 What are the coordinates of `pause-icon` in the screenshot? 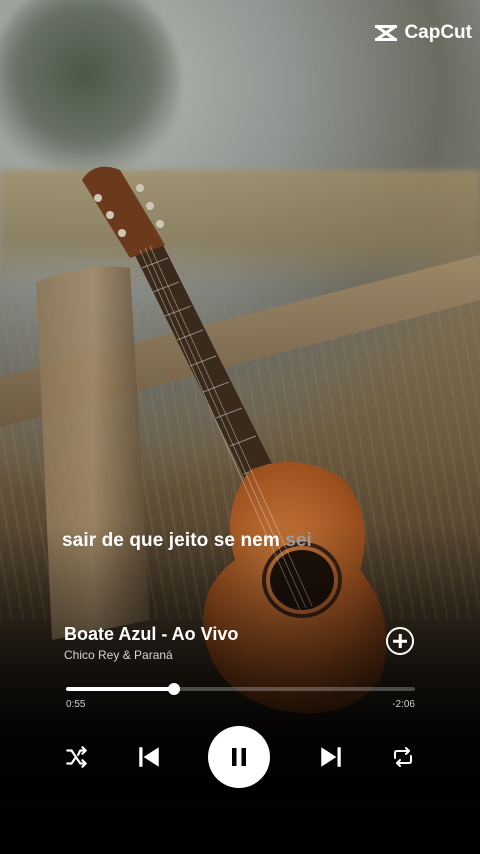 It's located at (239, 757).